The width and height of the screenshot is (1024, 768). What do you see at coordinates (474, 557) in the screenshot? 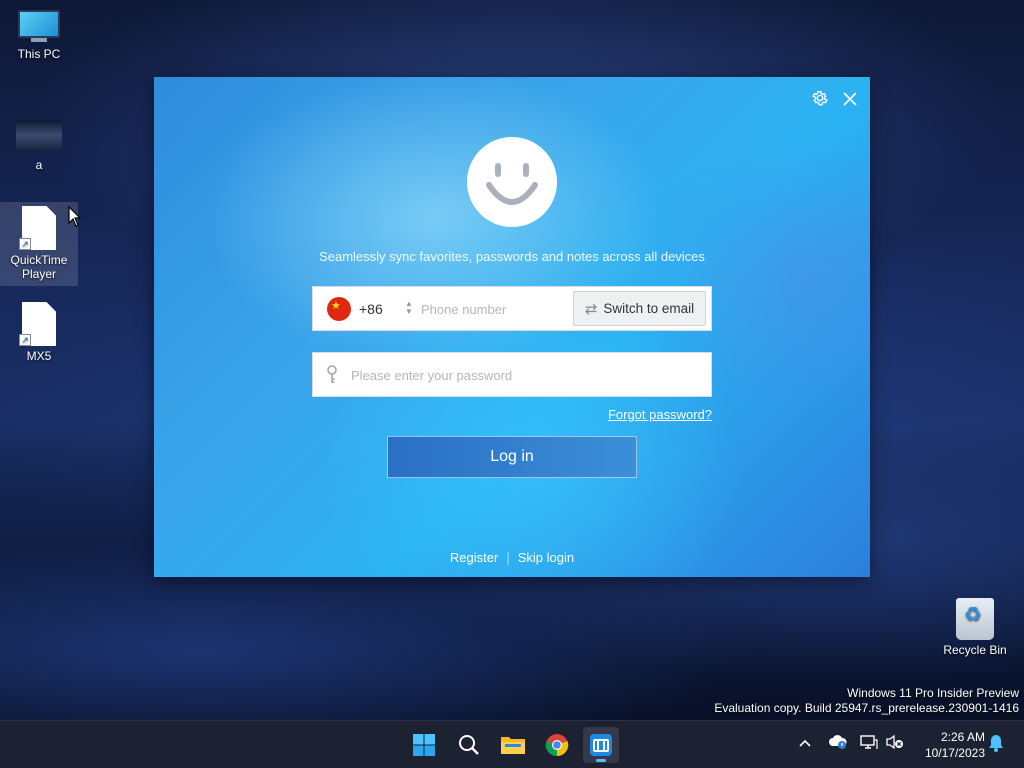
I see `register-link: Register` at bounding box center [474, 557].